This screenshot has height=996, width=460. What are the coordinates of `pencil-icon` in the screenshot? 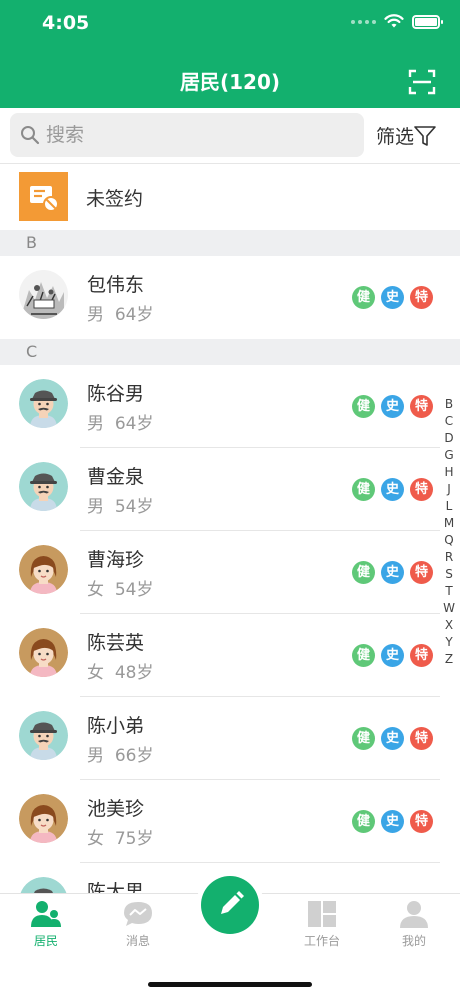 It's located at (232, 902).